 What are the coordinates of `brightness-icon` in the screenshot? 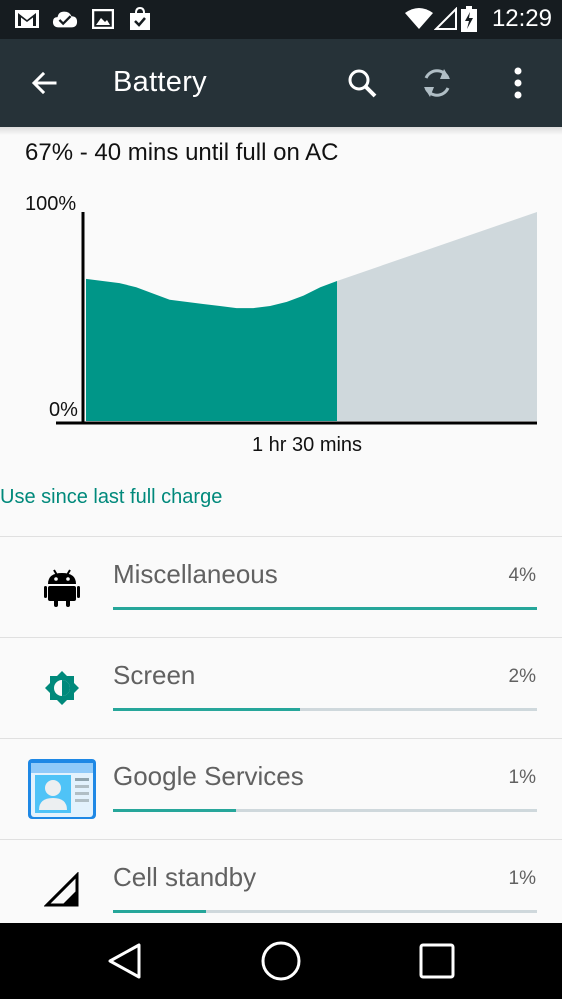 It's located at (62, 688).